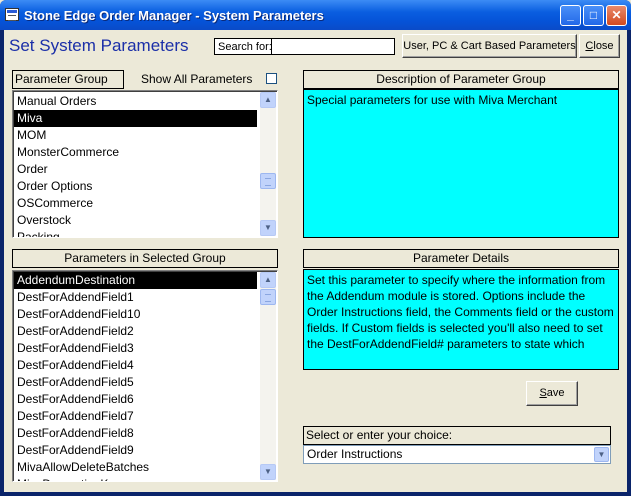 The width and height of the screenshot is (631, 496). What do you see at coordinates (135, 399) in the screenshot?
I see `list-item: DestForAddendField6` at bounding box center [135, 399].